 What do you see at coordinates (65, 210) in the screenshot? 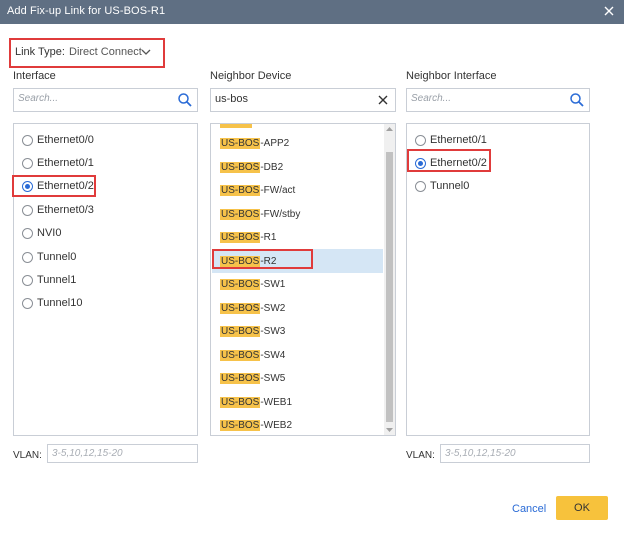
I see `interface-option-label: Ethernet0/3` at bounding box center [65, 210].